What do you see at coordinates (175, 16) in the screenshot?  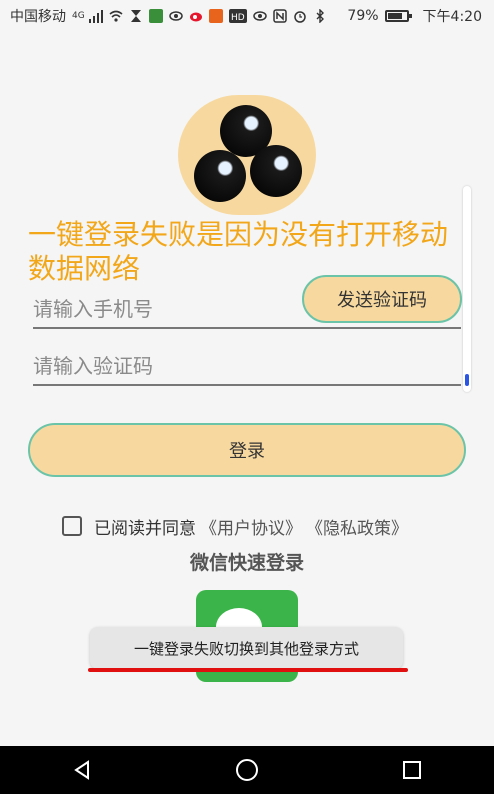 I see `eye-icon` at bounding box center [175, 16].